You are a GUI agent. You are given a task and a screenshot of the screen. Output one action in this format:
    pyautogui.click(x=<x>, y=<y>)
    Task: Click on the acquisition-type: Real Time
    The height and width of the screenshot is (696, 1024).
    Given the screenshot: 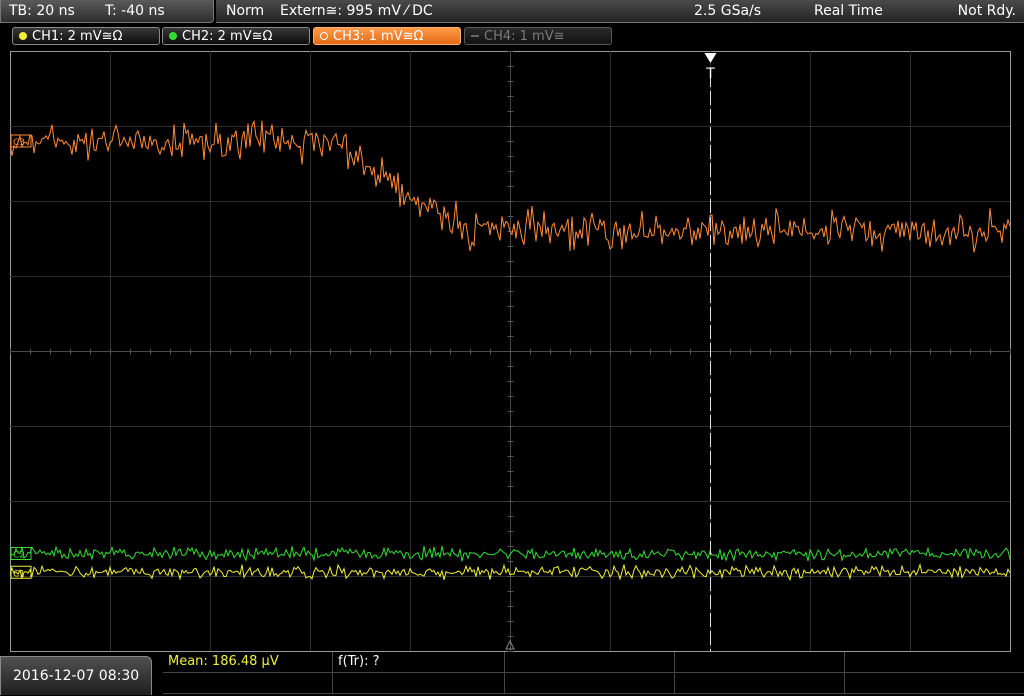 What is the action you would take?
    pyautogui.click(x=848, y=11)
    